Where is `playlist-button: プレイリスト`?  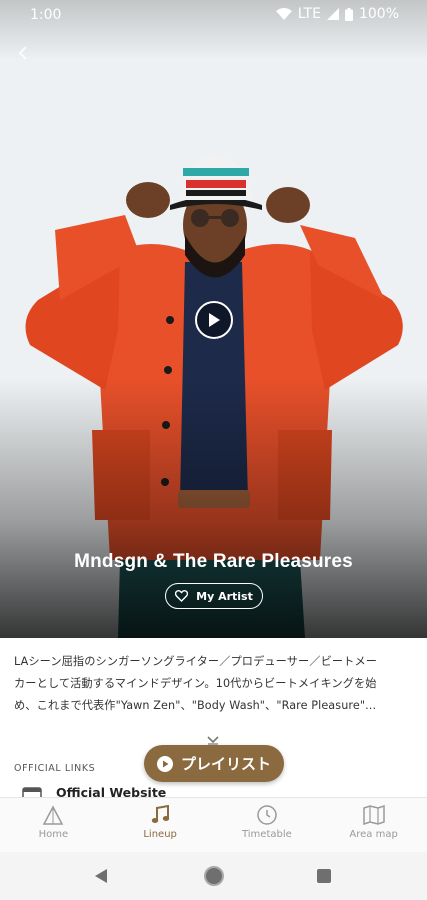 playlist-button: プレイリスト is located at coordinates (214, 763).